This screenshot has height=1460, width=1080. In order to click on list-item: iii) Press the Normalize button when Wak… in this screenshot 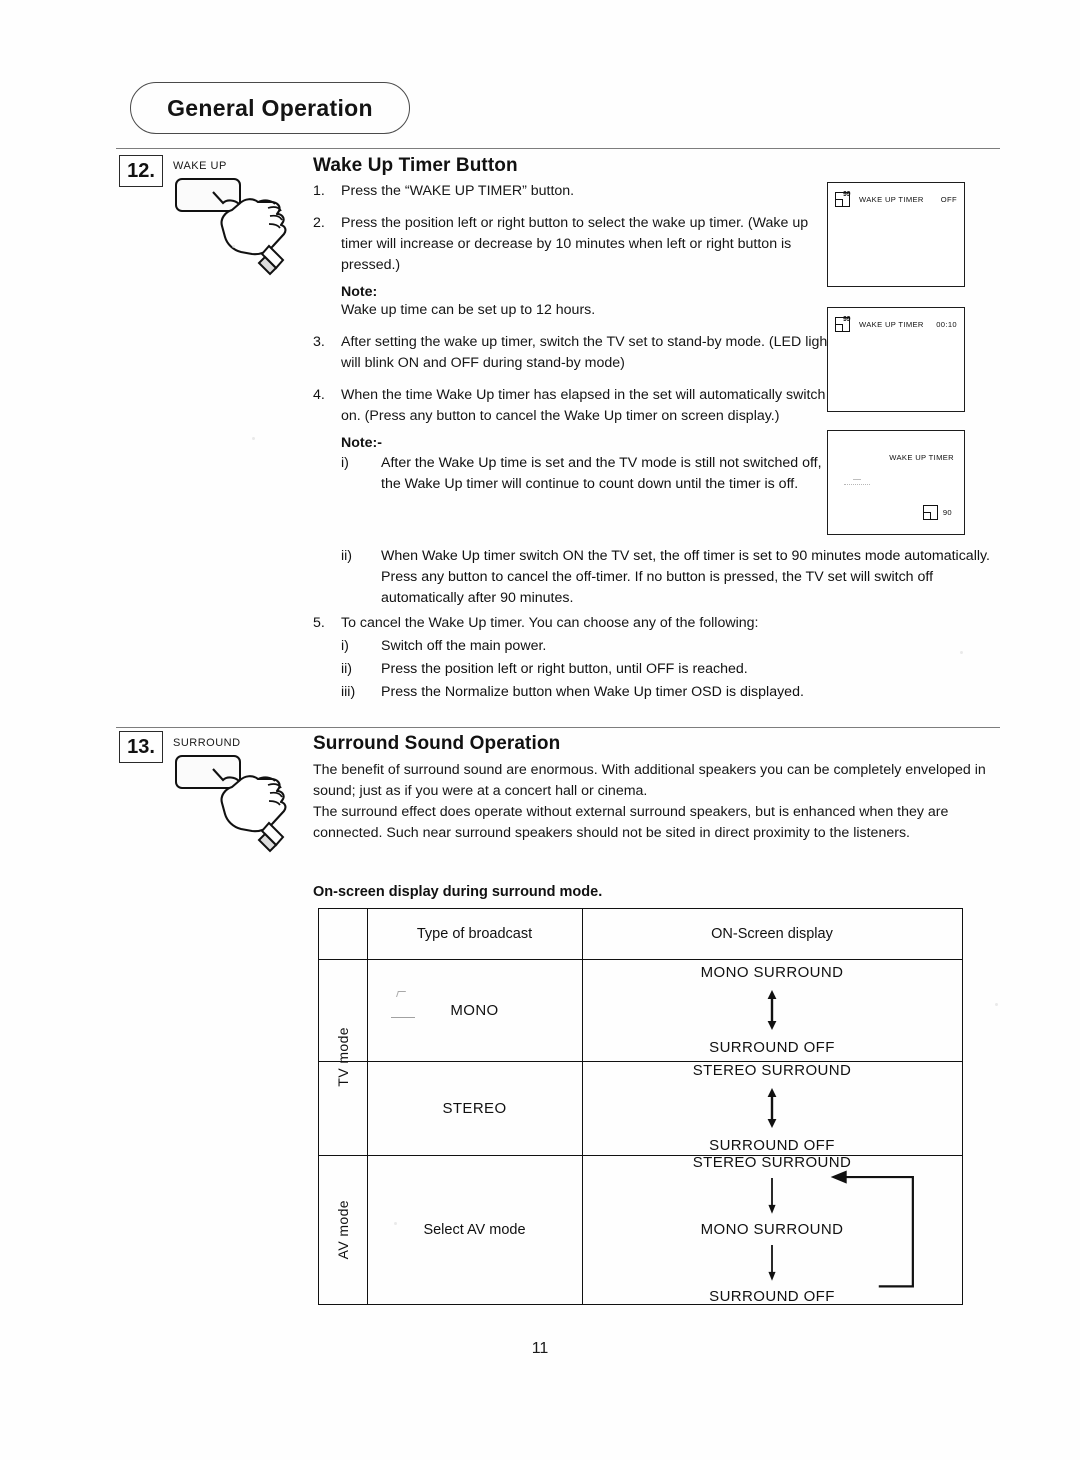, I will do `click(673, 692)`.